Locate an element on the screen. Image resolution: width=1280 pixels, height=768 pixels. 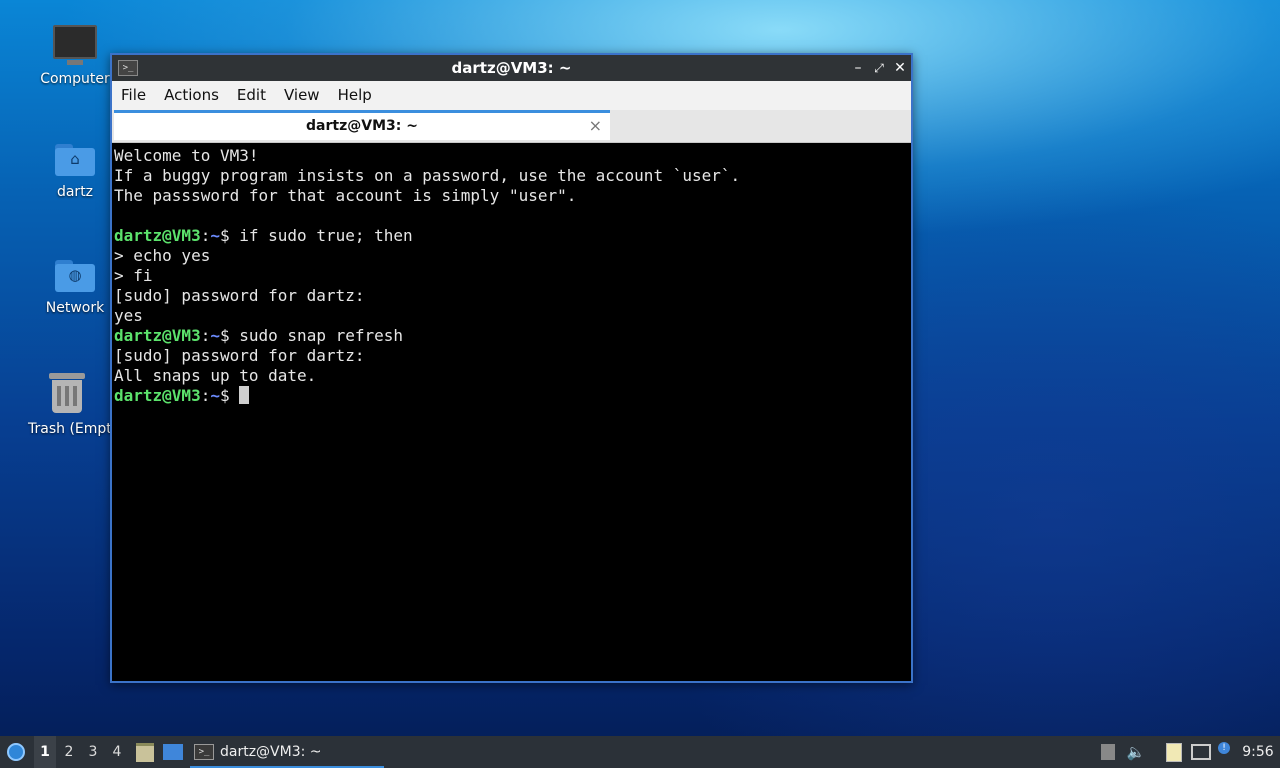
menu-edit: Edit is located at coordinates (251, 95).